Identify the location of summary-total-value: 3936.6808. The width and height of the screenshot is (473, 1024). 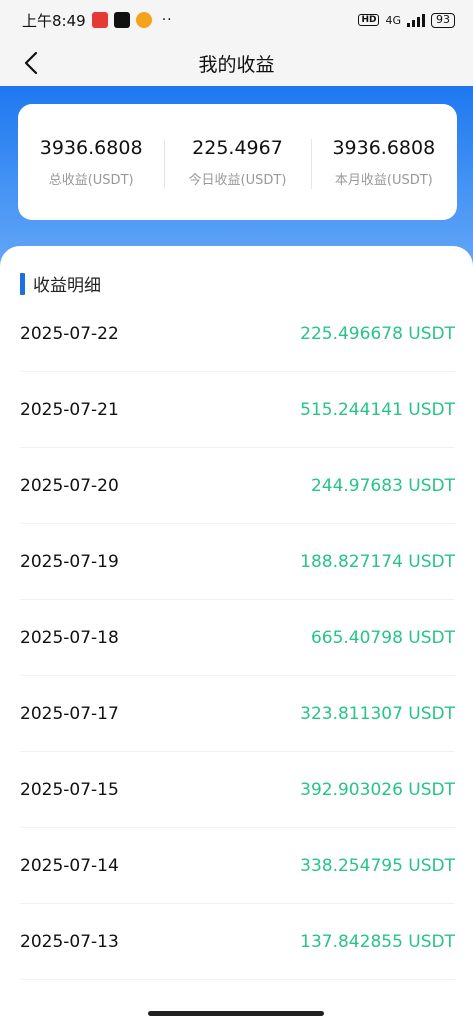
(91, 147).